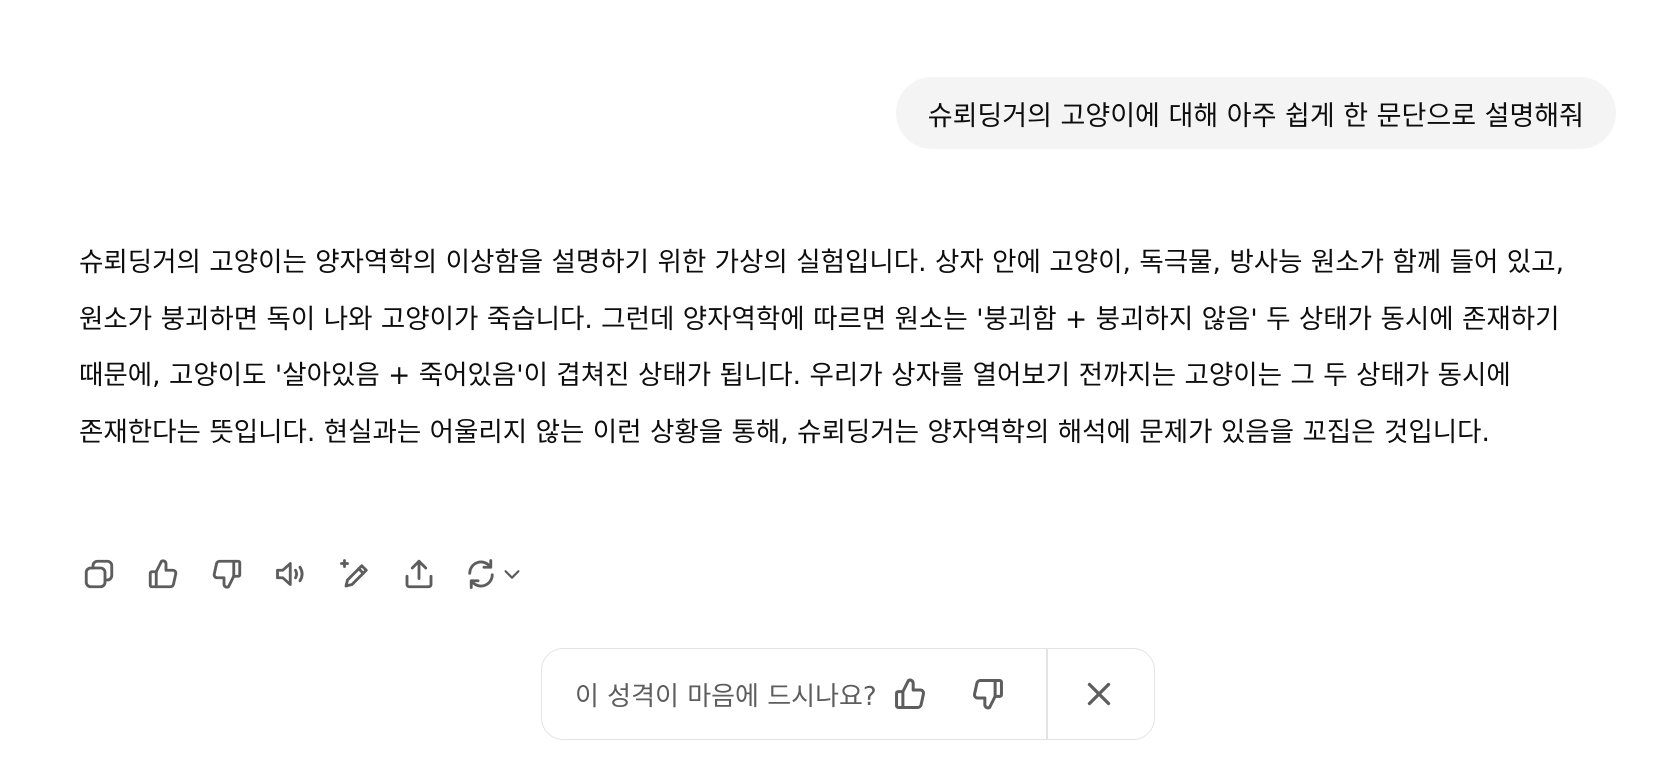  I want to click on close-icon, so click(1098, 694).